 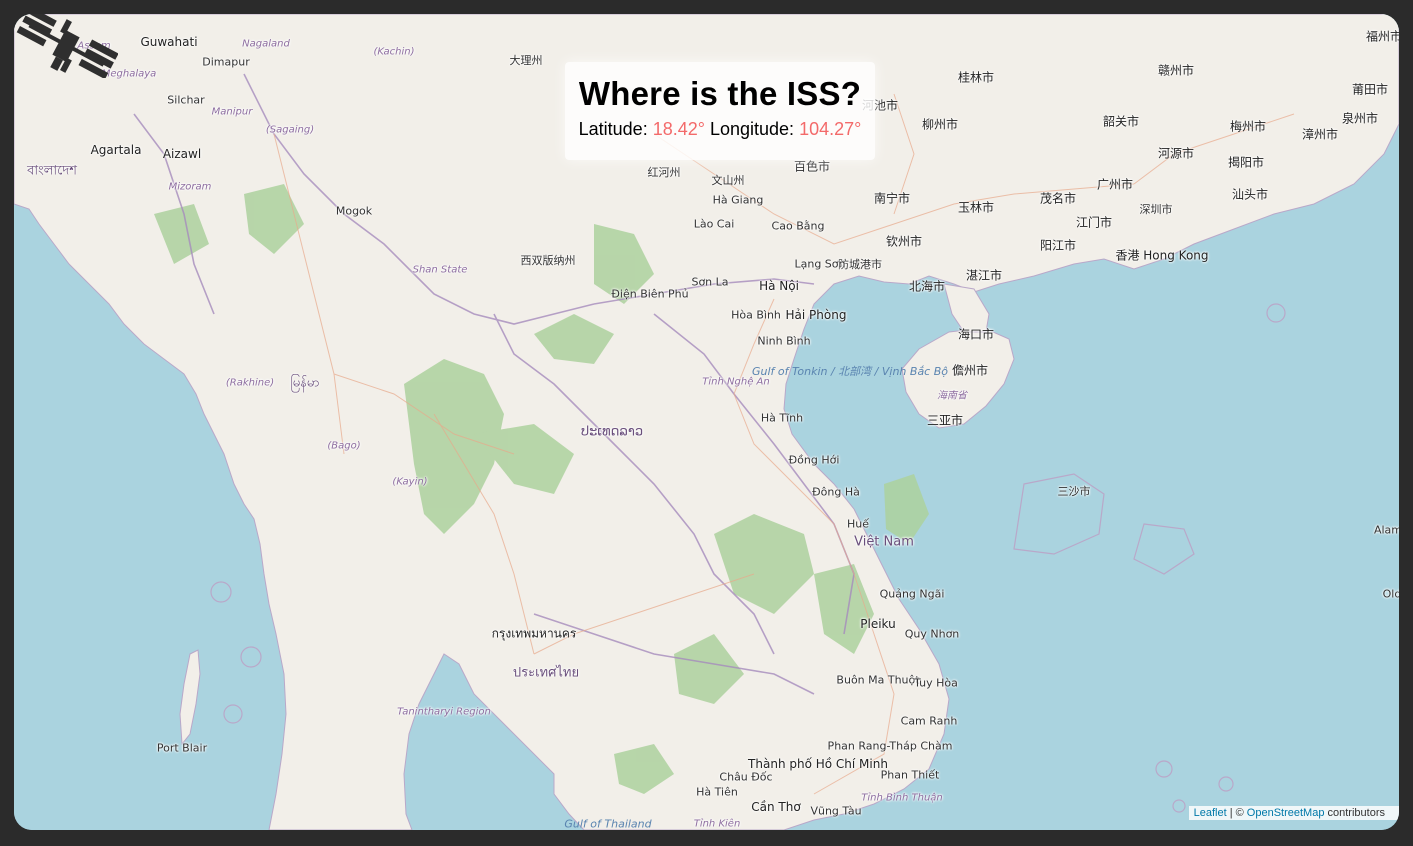 I want to click on label-guwahati: Guwahati, so click(x=169, y=42).